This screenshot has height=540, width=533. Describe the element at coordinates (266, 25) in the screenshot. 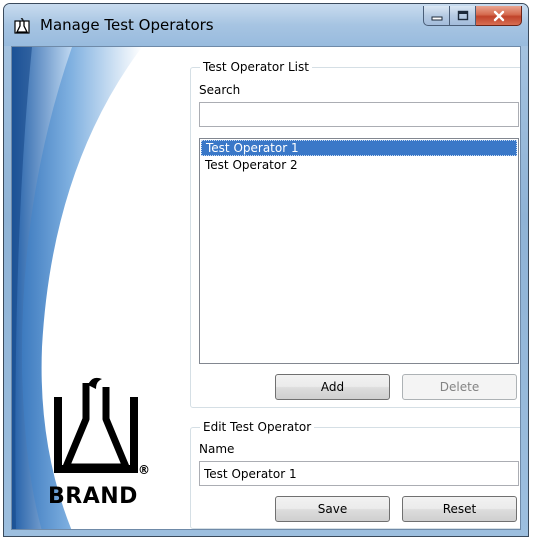

I see `title-bar: Manage Test Operators` at that location.